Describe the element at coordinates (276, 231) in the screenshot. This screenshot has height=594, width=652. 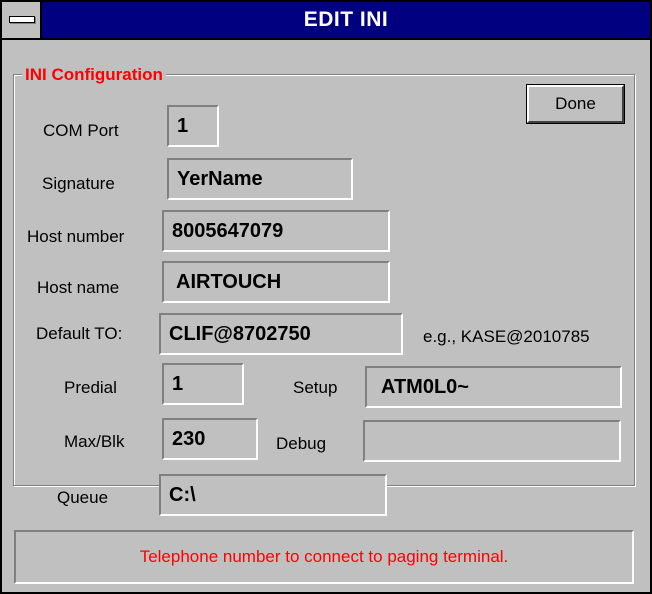
I see `host-number-field: 8005647079` at that location.